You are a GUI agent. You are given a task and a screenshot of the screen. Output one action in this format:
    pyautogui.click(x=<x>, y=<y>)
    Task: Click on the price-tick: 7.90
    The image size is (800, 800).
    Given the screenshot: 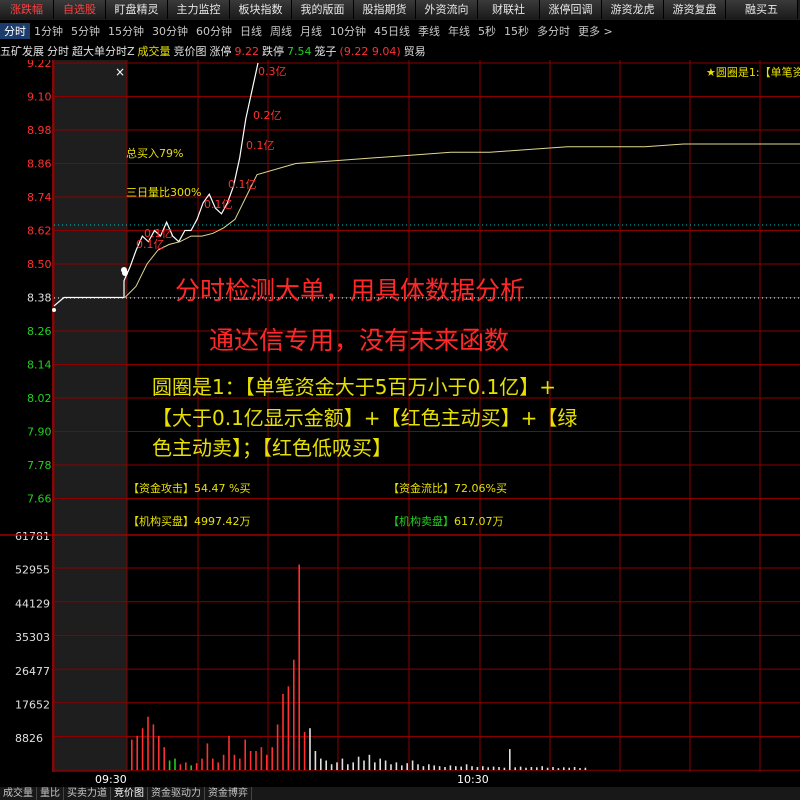 What is the action you would take?
    pyautogui.click(x=39, y=432)
    